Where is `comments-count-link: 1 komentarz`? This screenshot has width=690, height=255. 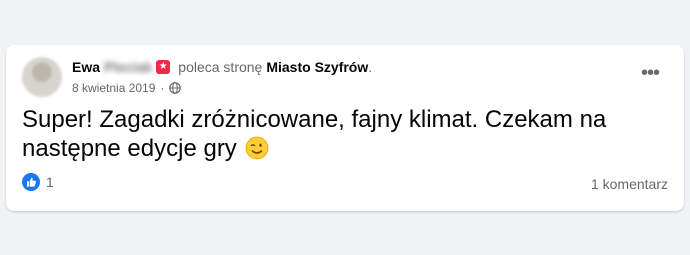 comments-count-link: 1 komentarz is located at coordinates (629, 184).